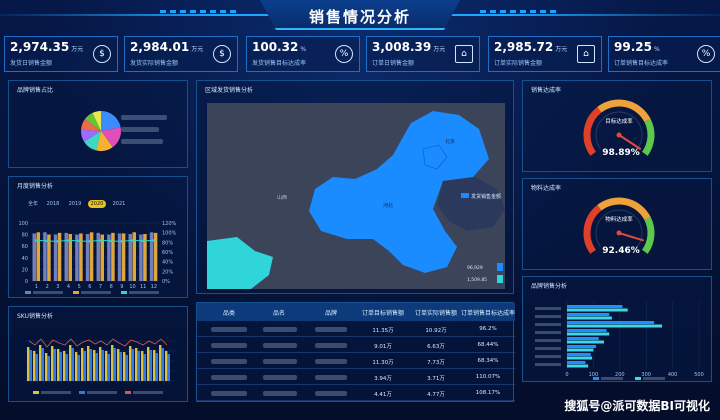 Image resolution: width=720 pixels, height=420 pixels. I want to click on x-tick-label: 4, so click(68, 287).